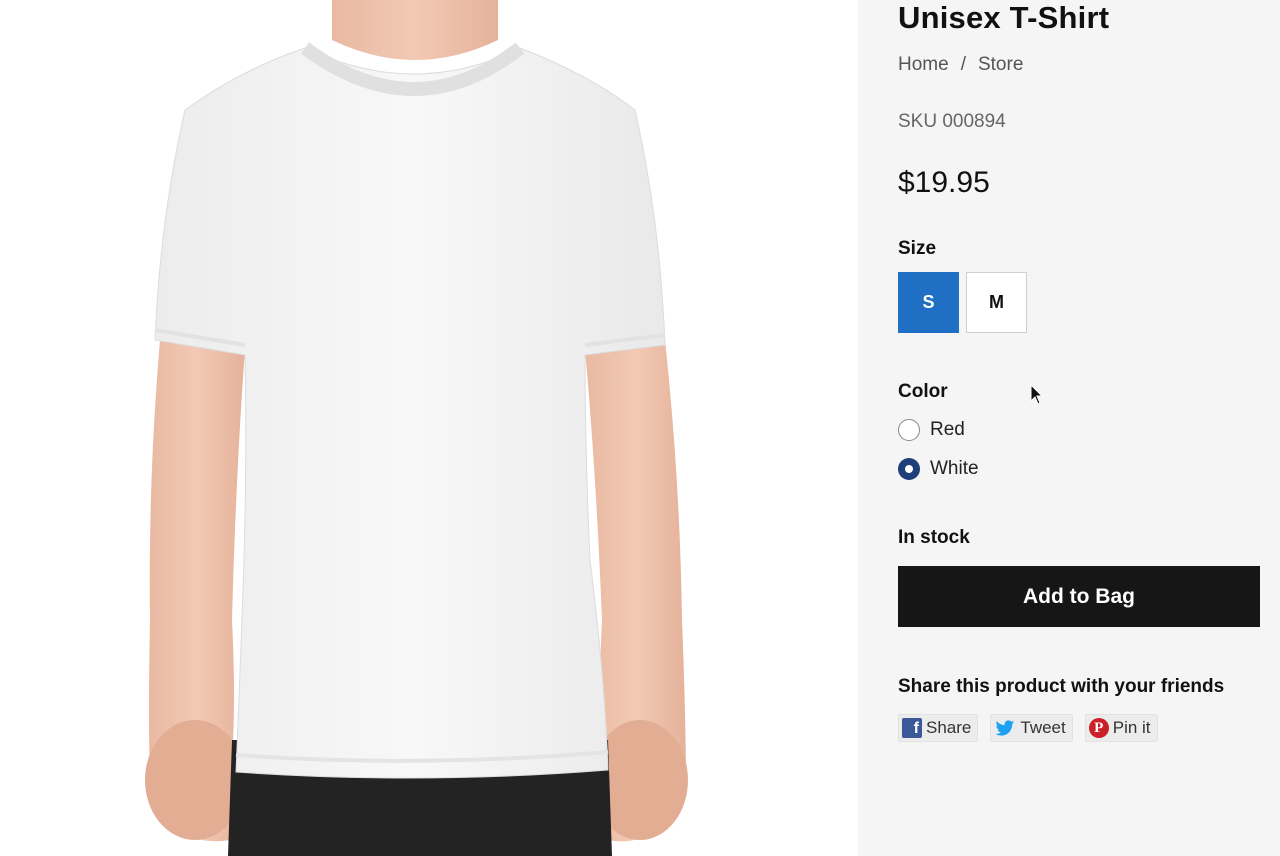 The height and width of the screenshot is (856, 1280). What do you see at coordinates (909, 469) in the screenshot?
I see `color-radio-white` at bounding box center [909, 469].